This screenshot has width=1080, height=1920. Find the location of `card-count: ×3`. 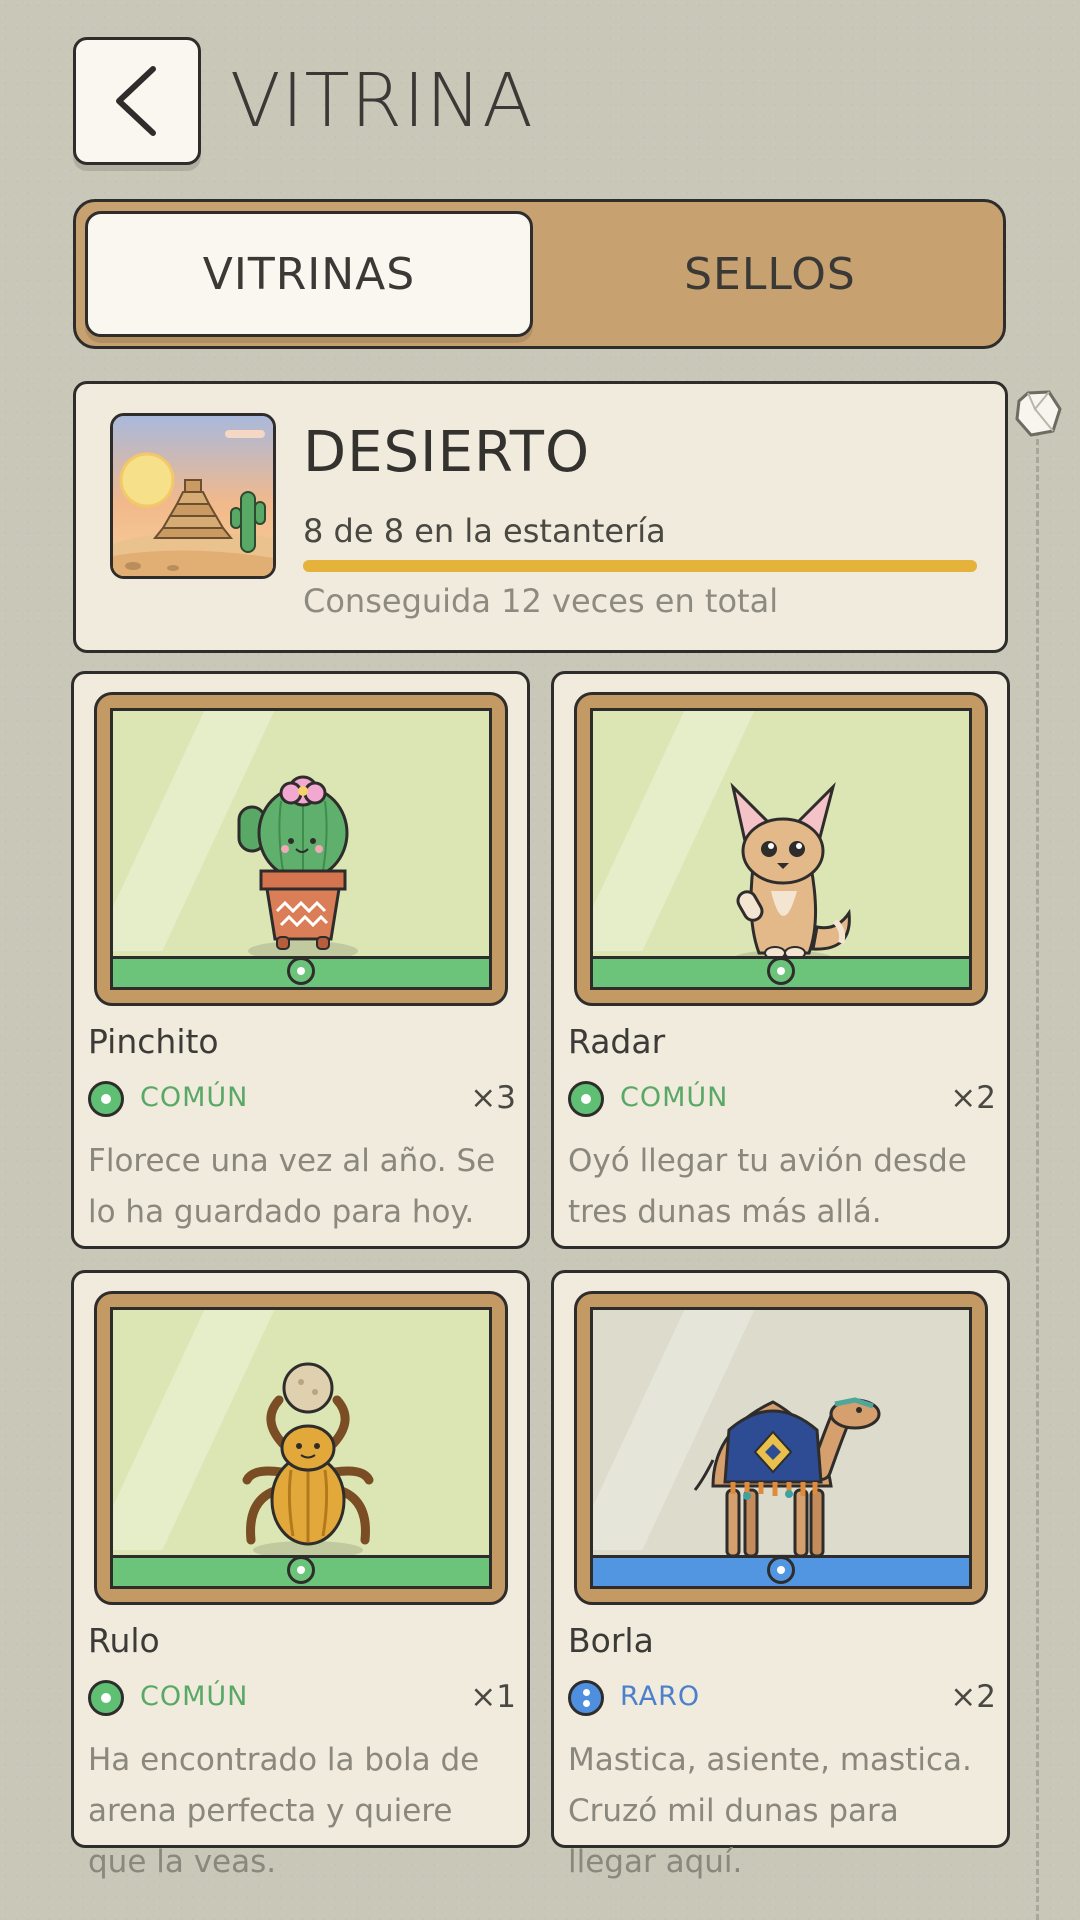

card-count: ×3 is located at coordinates (493, 1098).